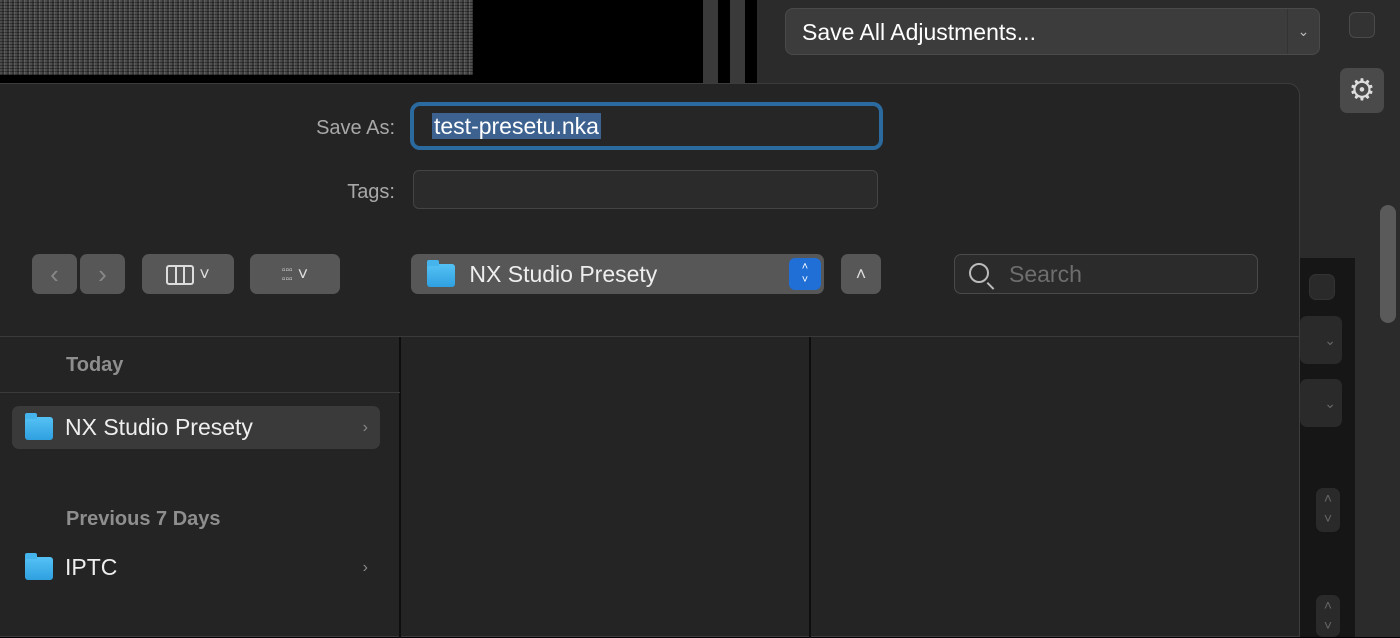 The width and height of the screenshot is (1400, 638). Describe the element at coordinates (1052, 31) in the screenshot. I see `save-adjustments-menu: Save All Adjustments... ⌄` at that location.